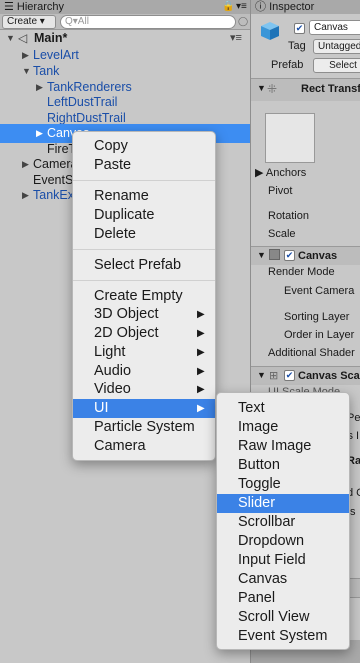 This screenshot has height=663, width=360. Describe the element at coordinates (283, 427) in the screenshot. I see `submenu-item-image: Image` at that location.